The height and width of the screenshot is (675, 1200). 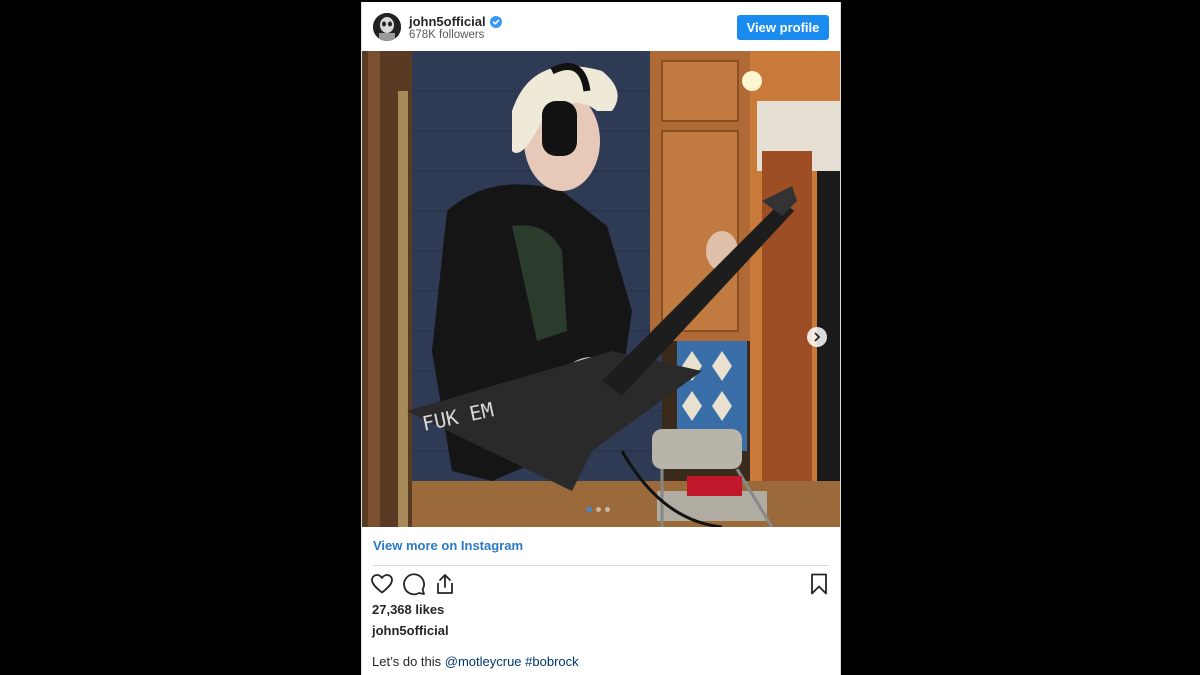 I want to click on post-caption: Let’s do this @motleycrue #bobrock, so click(x=475, y=661).